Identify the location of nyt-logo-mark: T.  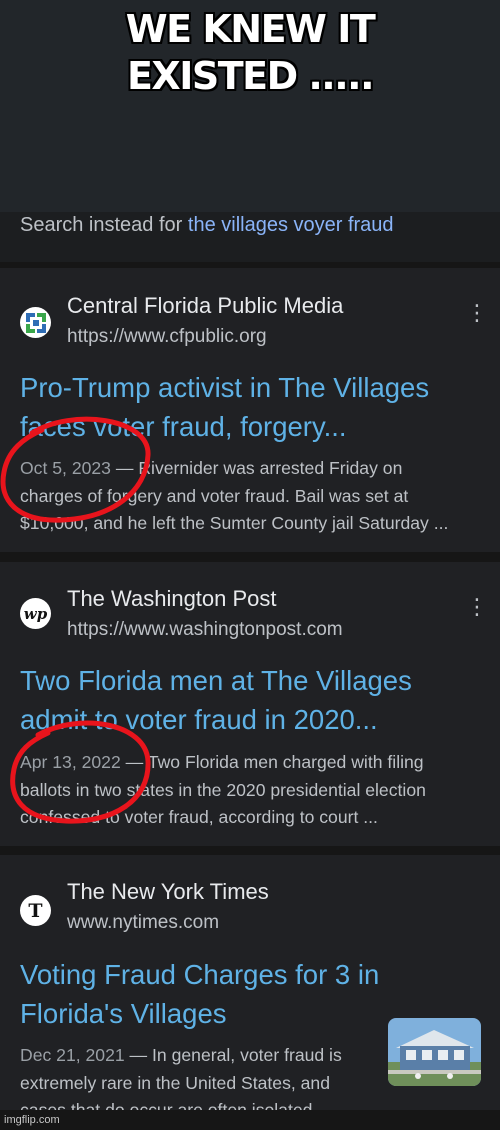
(35, 910).